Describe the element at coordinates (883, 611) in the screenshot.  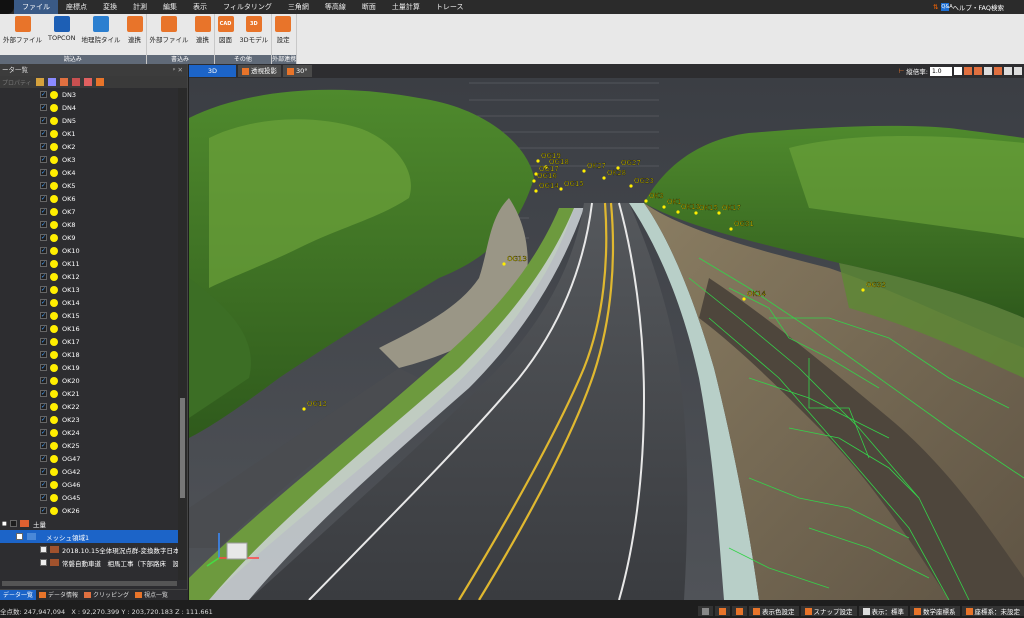
I see `status-button-2: 表示：標準` at that location.